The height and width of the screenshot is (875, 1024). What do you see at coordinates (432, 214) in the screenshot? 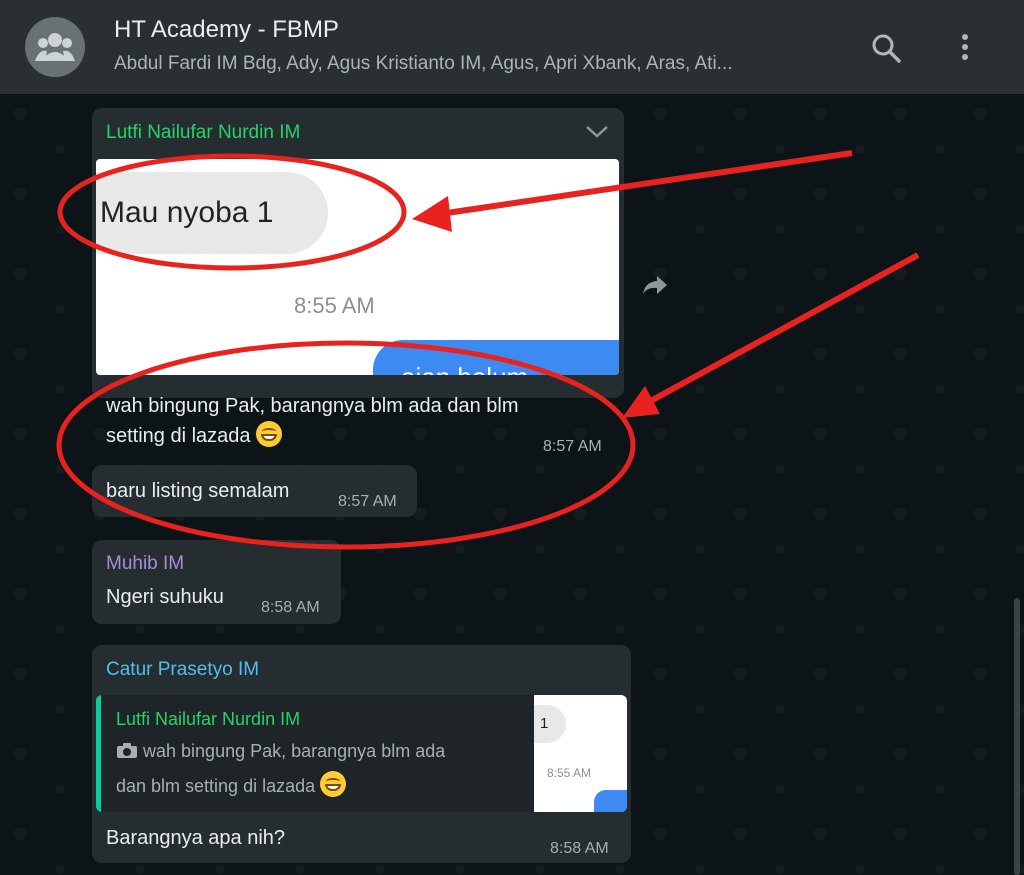
I see `annotation-arrowhead` at bounding box center [432, 214].